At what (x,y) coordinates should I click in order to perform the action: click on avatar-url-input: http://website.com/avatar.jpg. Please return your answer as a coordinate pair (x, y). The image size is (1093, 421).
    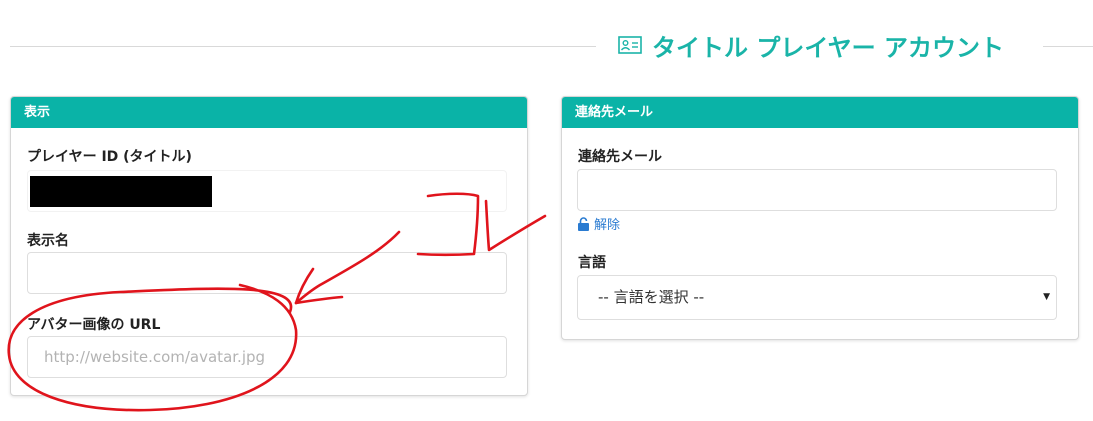
    Looking at the image, I should click on (267, 357).